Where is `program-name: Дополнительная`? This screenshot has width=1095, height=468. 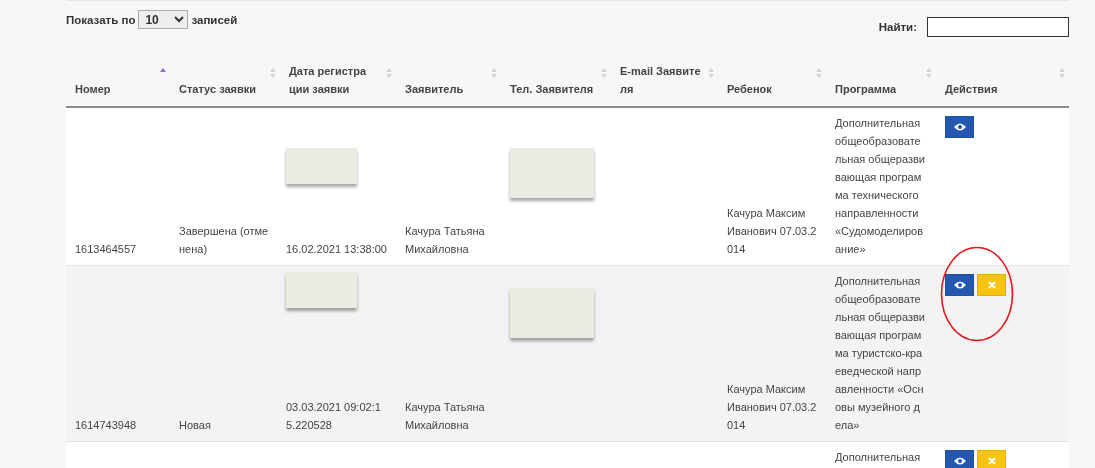
program-name: Дополнительная is located at coordinates (878, 457).